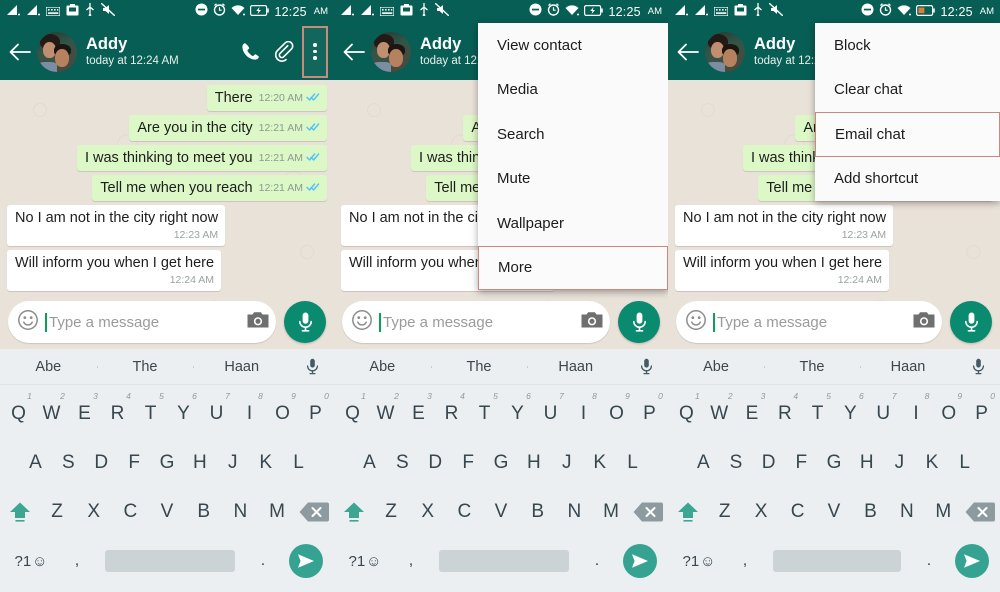 Image resolution: width=1000 pixels, height=592 pixels. What do you see at coordinates (209, 188) in the screenshot?
I see `outgoing-bubble: Tell me when you reach 12:21 AM` at bounding box center [209, 188].